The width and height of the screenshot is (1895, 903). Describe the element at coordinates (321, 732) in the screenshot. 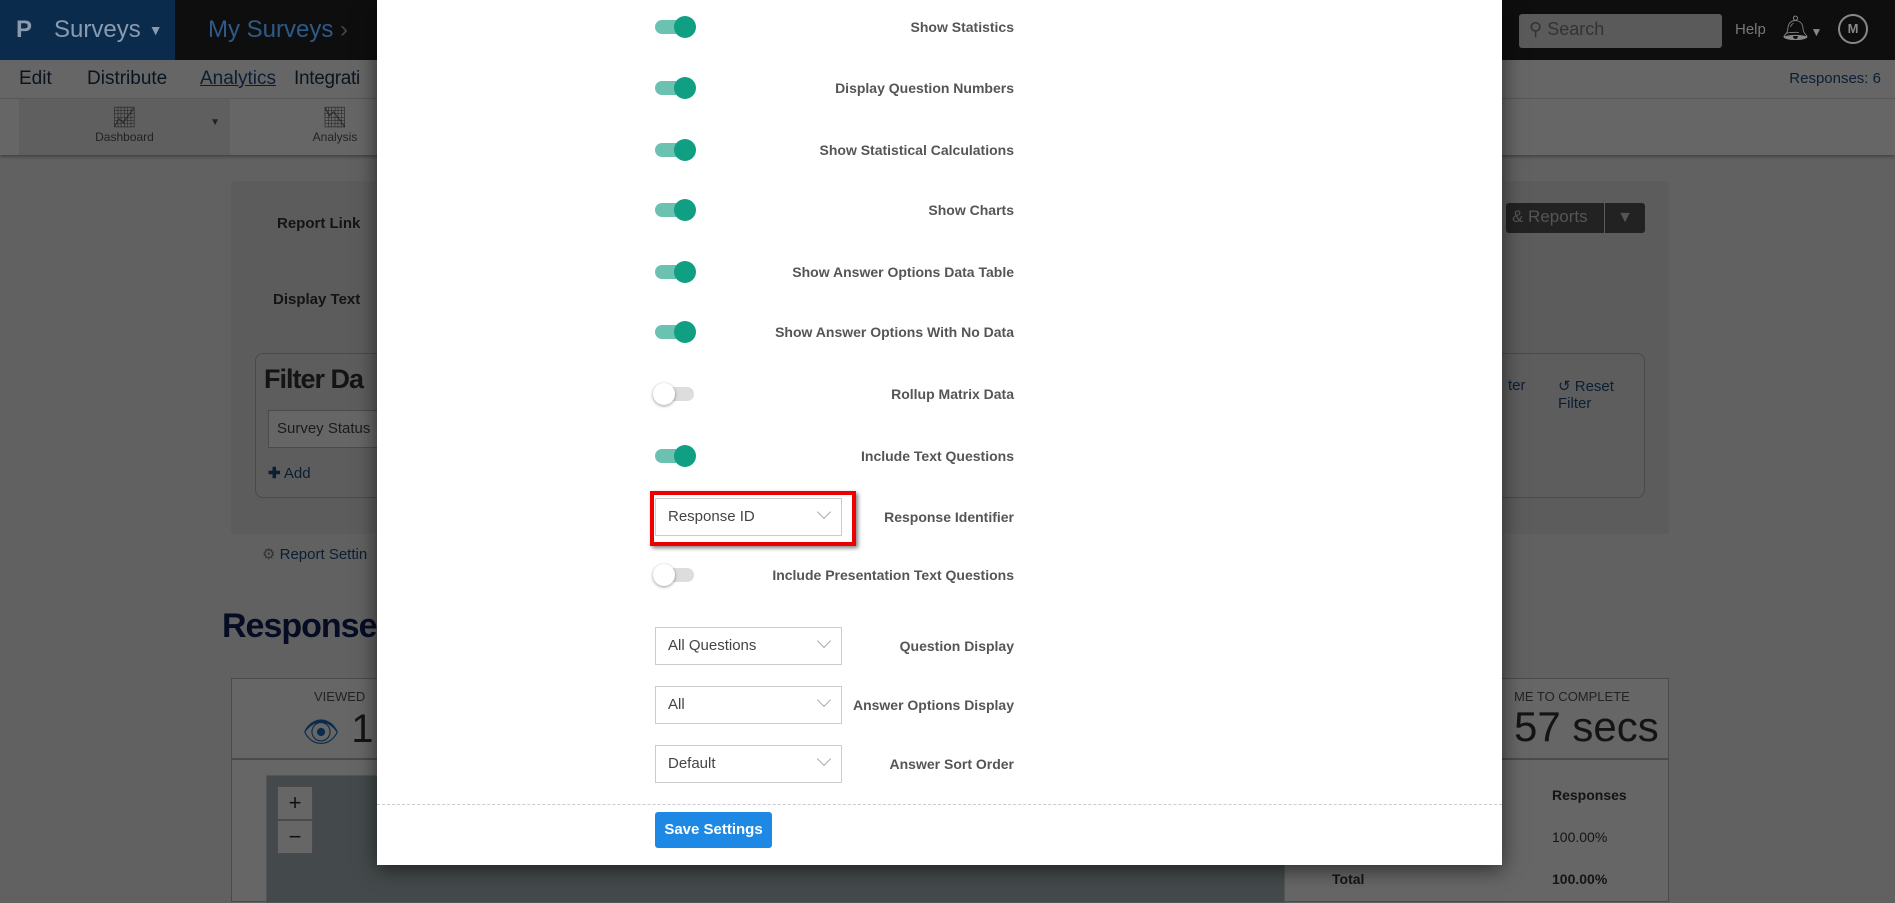

I see `eye-icon: 👁︎` at that location.